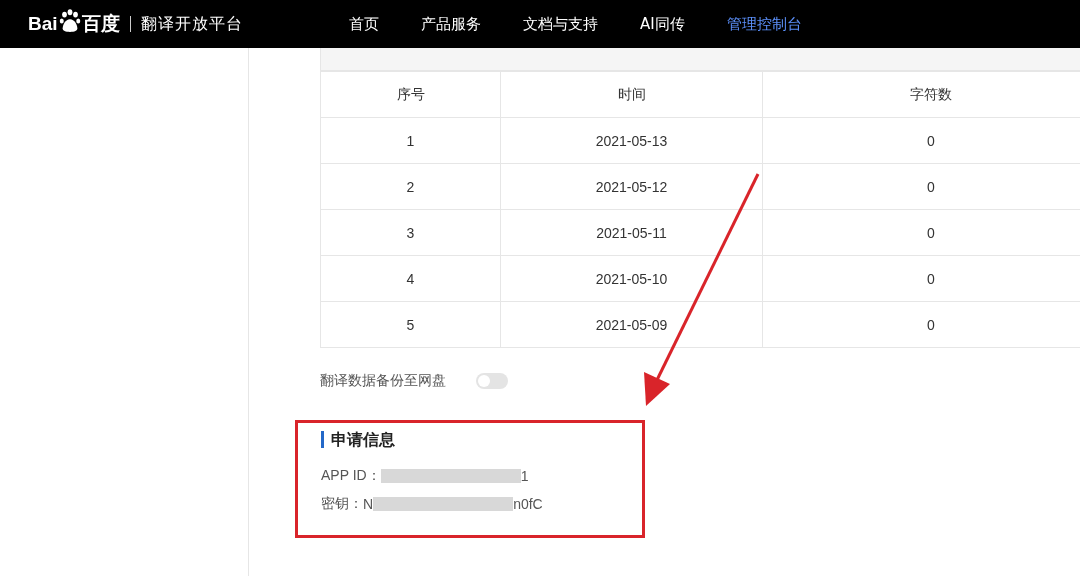  What do you see at coordinates (631, 186) in the screenshot?
I see `table-cell: 2021-05-12` at bounding box center [631, 186].